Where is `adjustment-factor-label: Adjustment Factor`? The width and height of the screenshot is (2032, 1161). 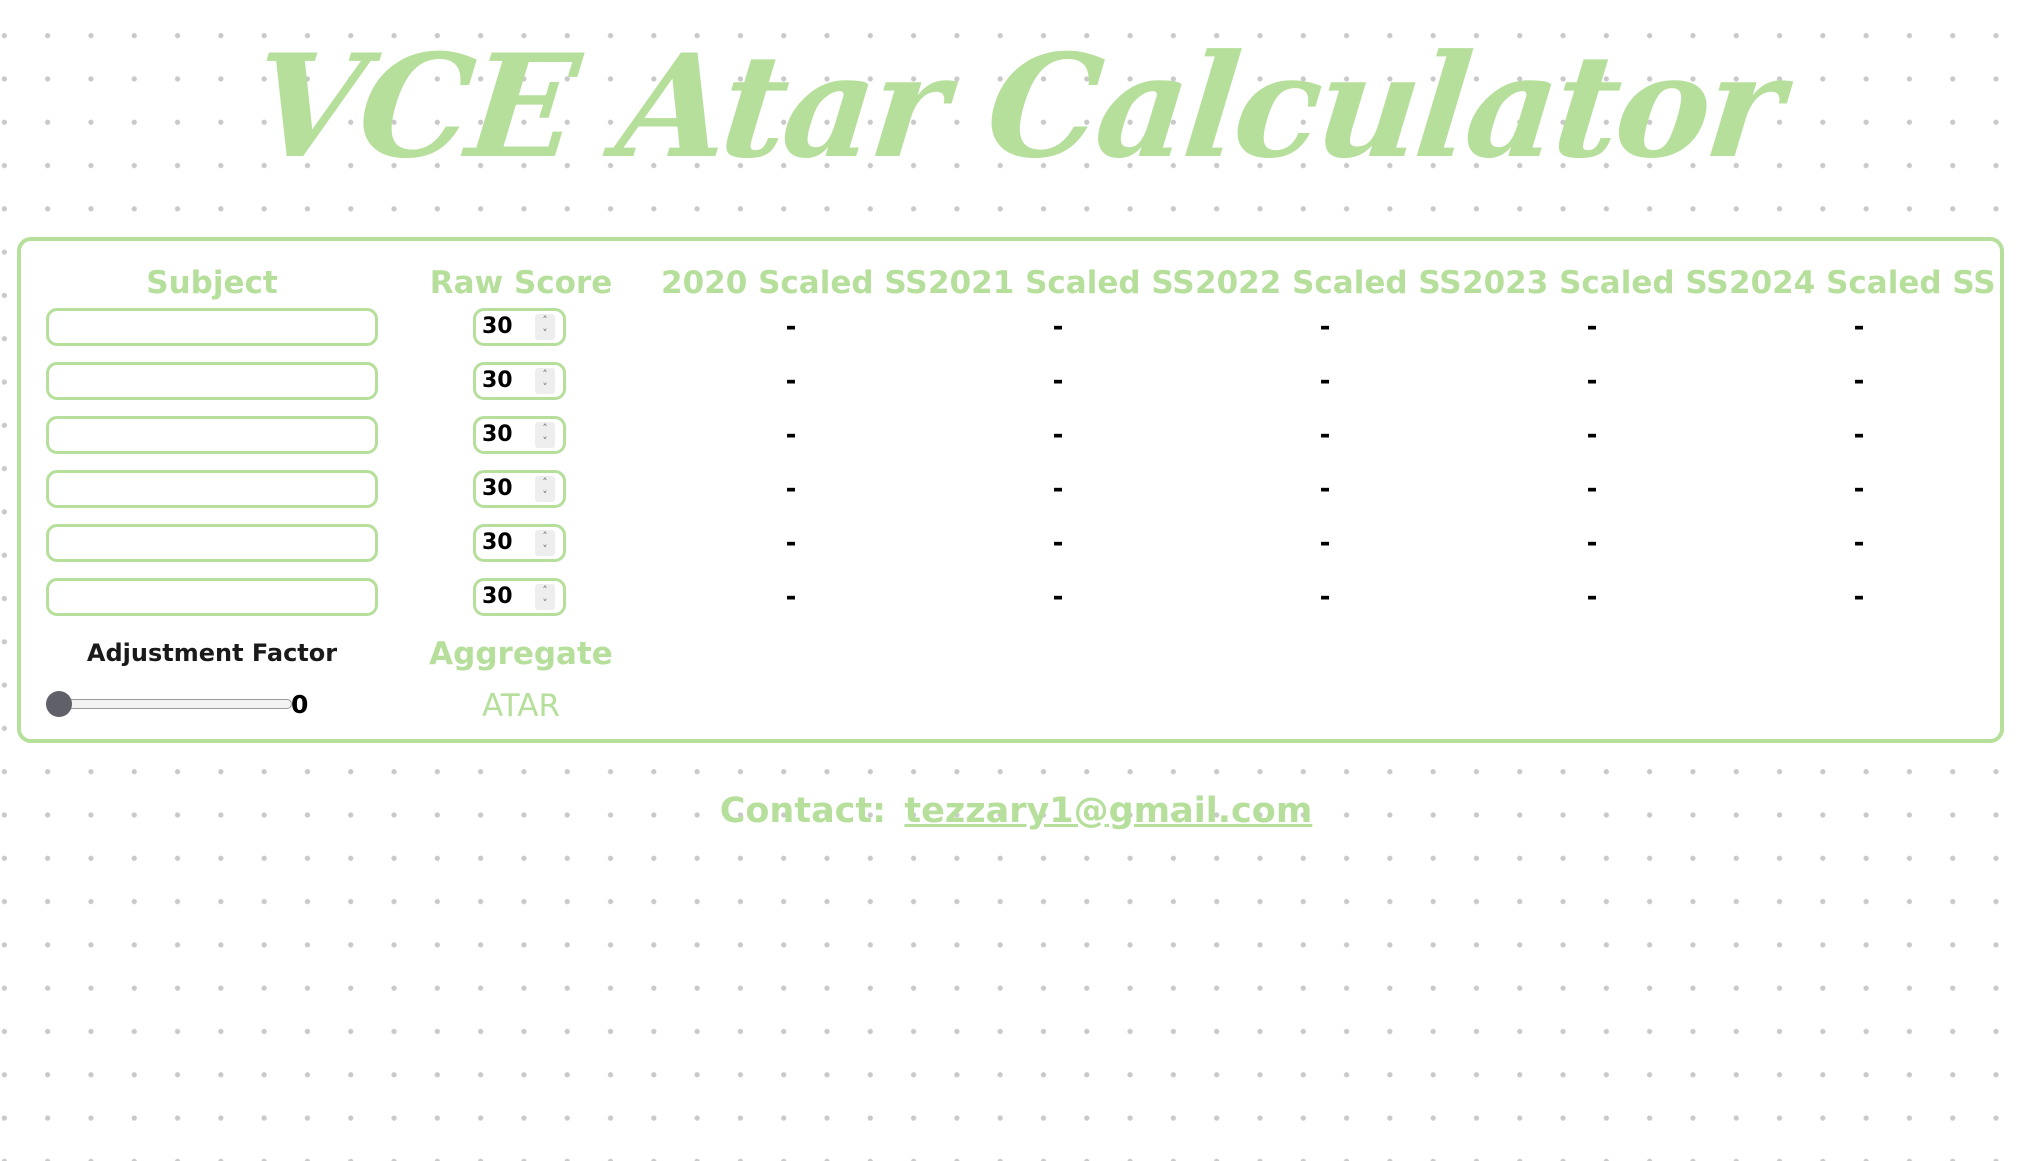
adjustment-factor-label: Adjustment Factor is located at coordinates (212, 653).